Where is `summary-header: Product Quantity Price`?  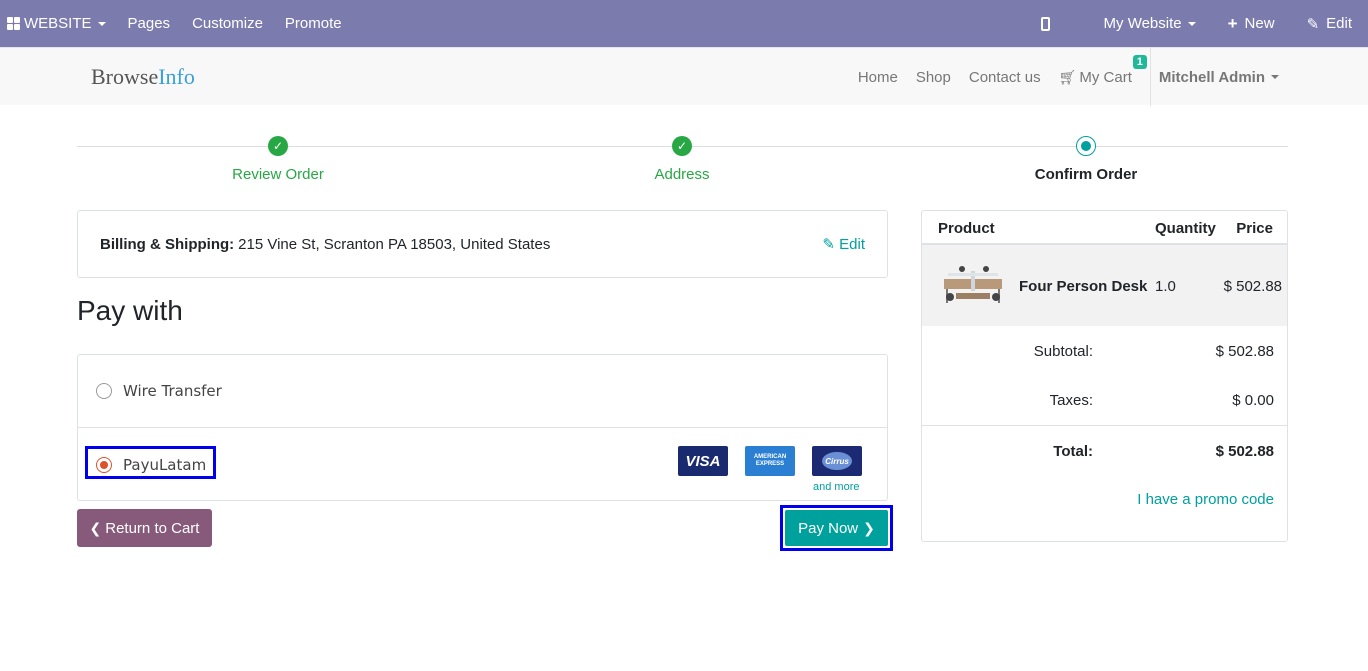 summary-header: Product Quantity Price is located at coordinates (1104, 228).